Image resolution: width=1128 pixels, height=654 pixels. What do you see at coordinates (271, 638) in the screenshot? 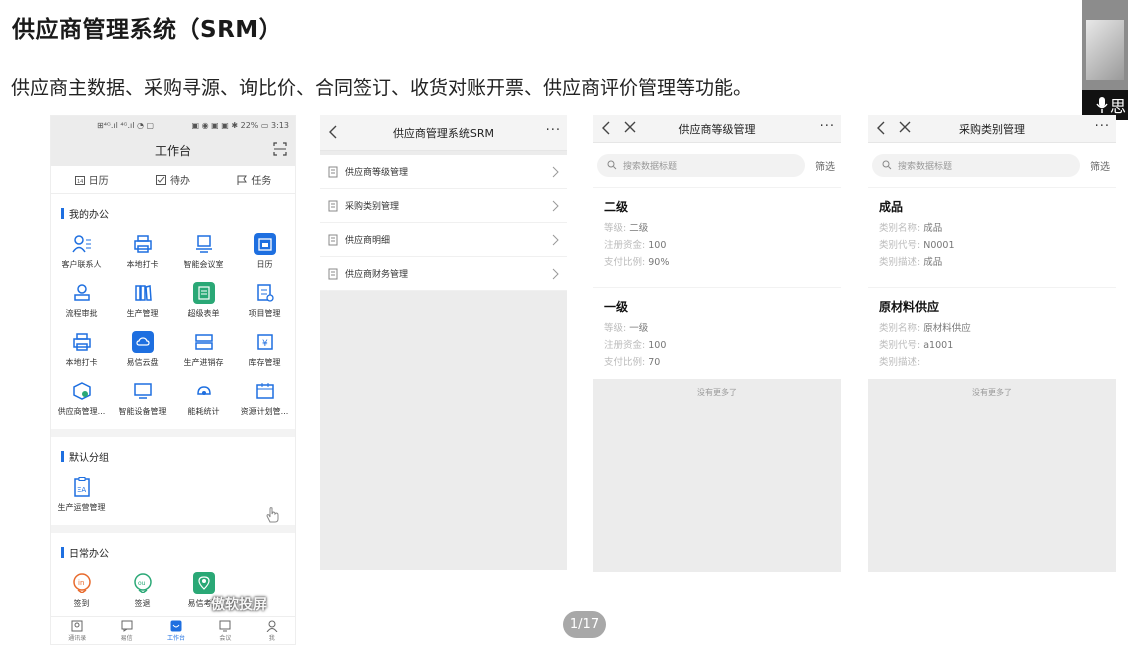
I see `tab-label: 我` at bounding box center [271, 638].